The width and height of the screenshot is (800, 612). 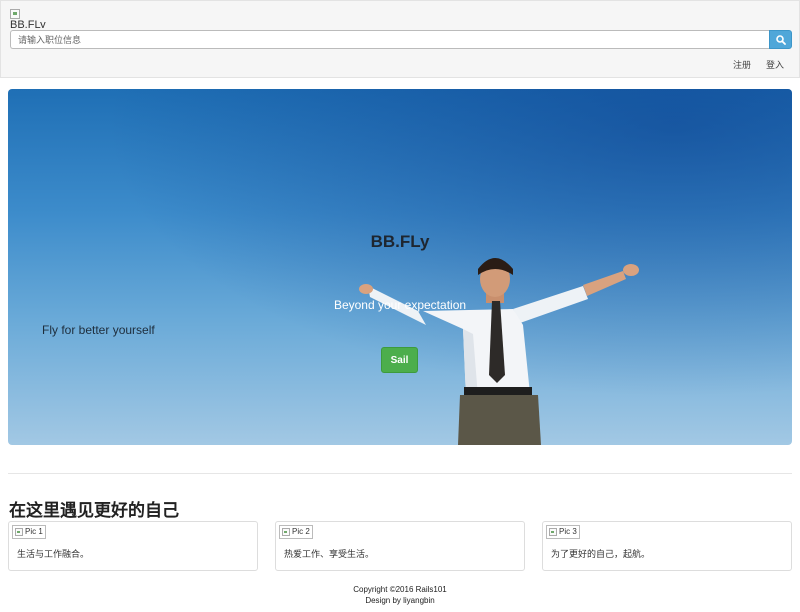 I want to click on card-image-alt: Pic 1, so click(x=34, y=531).